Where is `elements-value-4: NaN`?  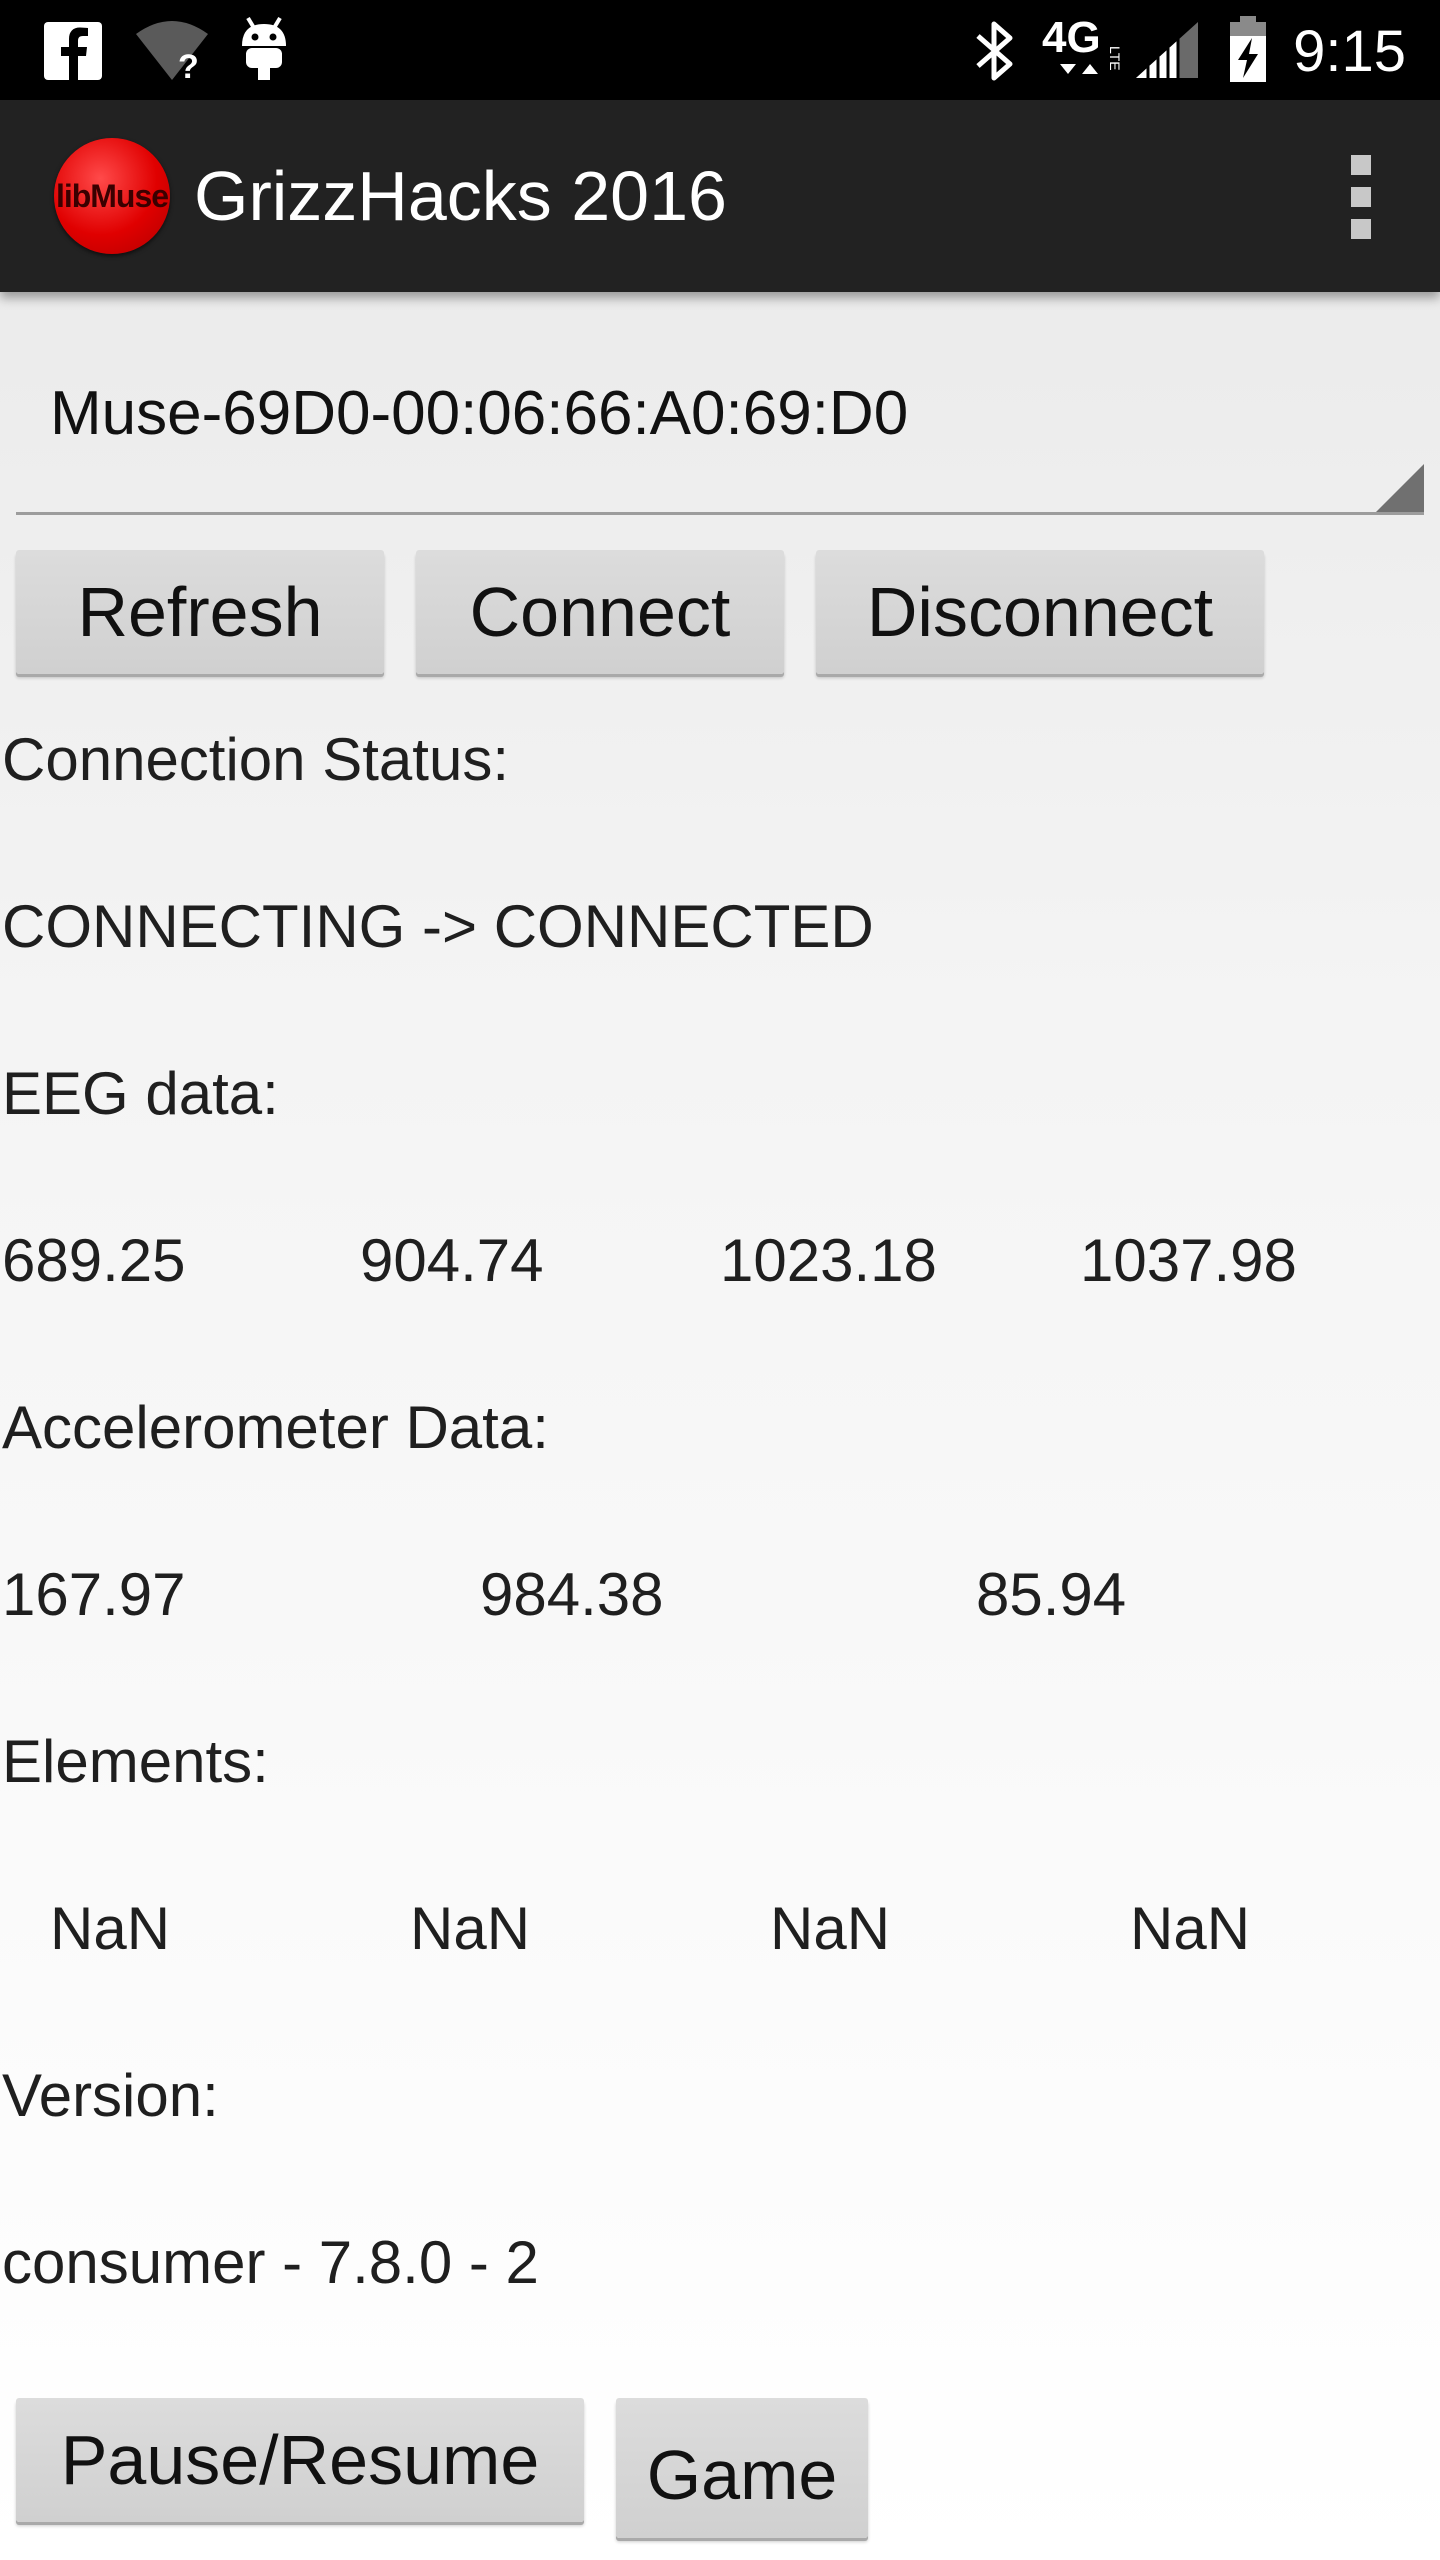 elements-value-4: NaN is located at coordinates (1190, 1928).